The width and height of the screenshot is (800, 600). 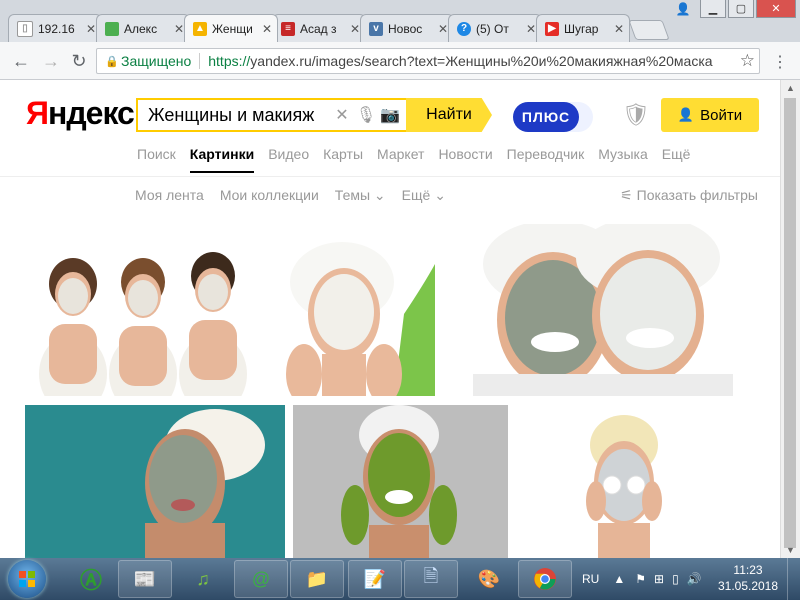 What do you see at coordinates (51, 61) in the screenshot?
I see `forward-arrow-icon: →` at bounding box center [51, 61].